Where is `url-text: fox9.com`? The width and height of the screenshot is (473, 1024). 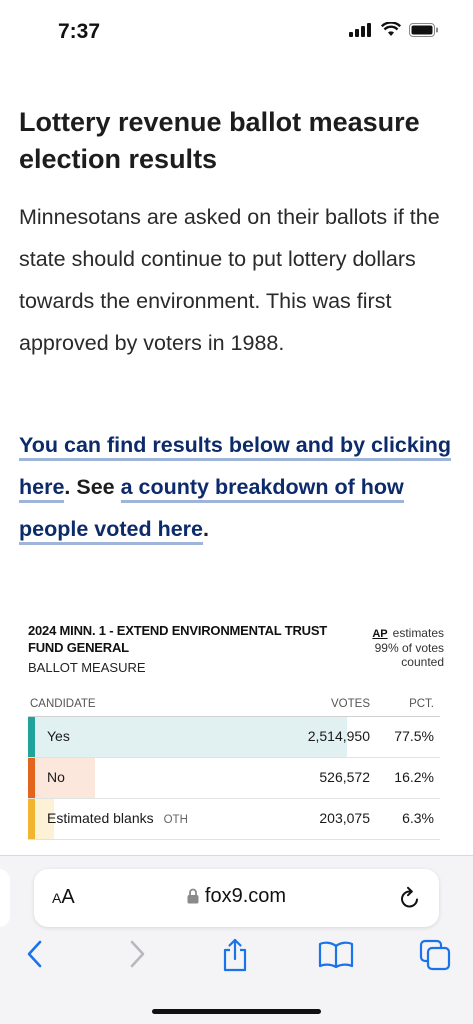
url-text: fox9.com is located at coordinates (245, 896).